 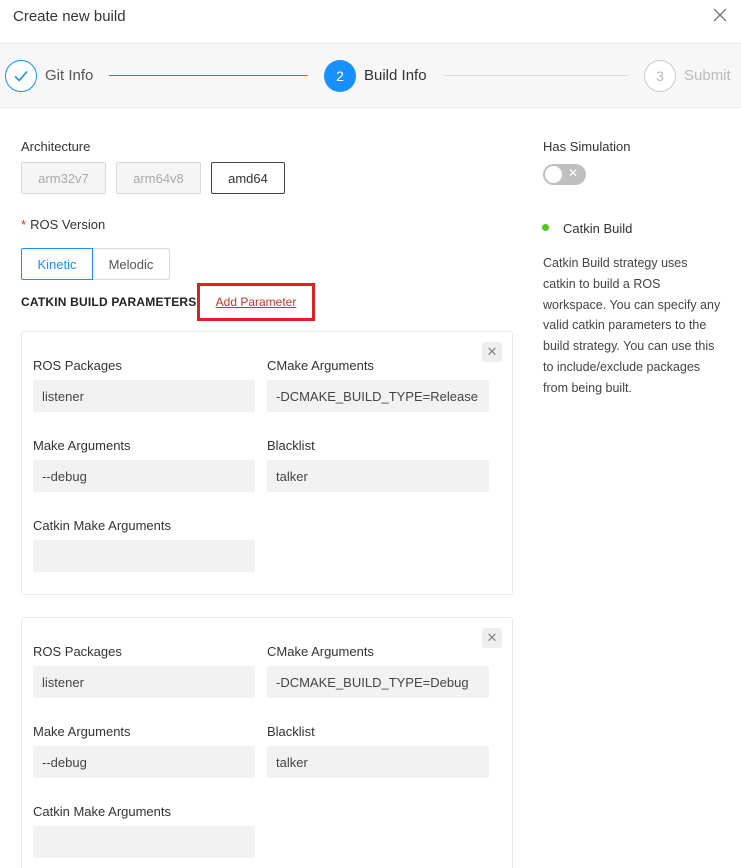 What do you see at coordinates (598, 228) in the screenshot?
I see `strategy-name: Catkin Build` at bounding box center [598, 228].